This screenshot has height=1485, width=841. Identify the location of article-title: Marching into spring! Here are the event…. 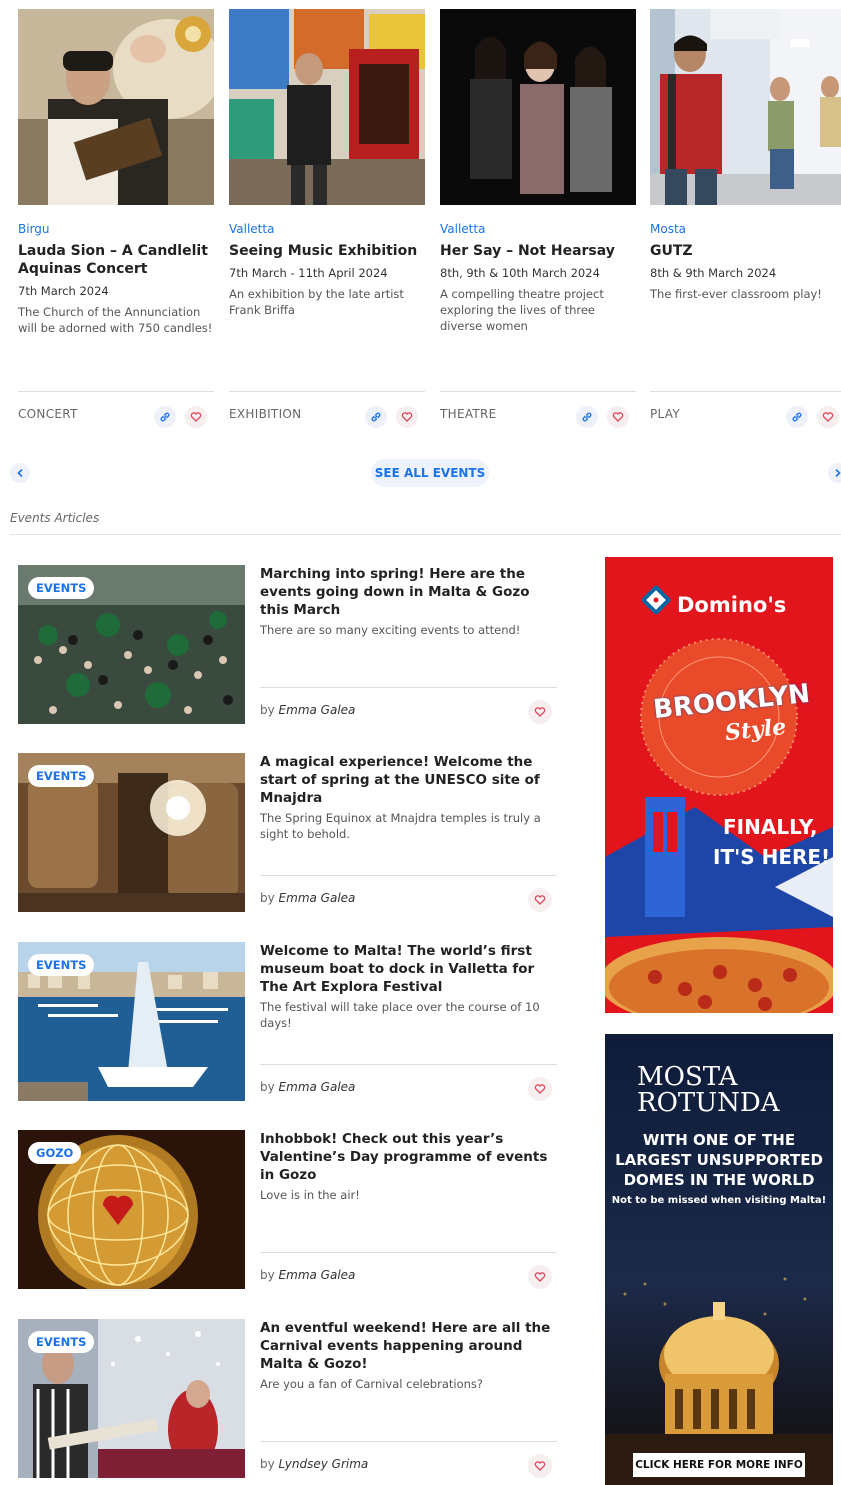
(410, 601).